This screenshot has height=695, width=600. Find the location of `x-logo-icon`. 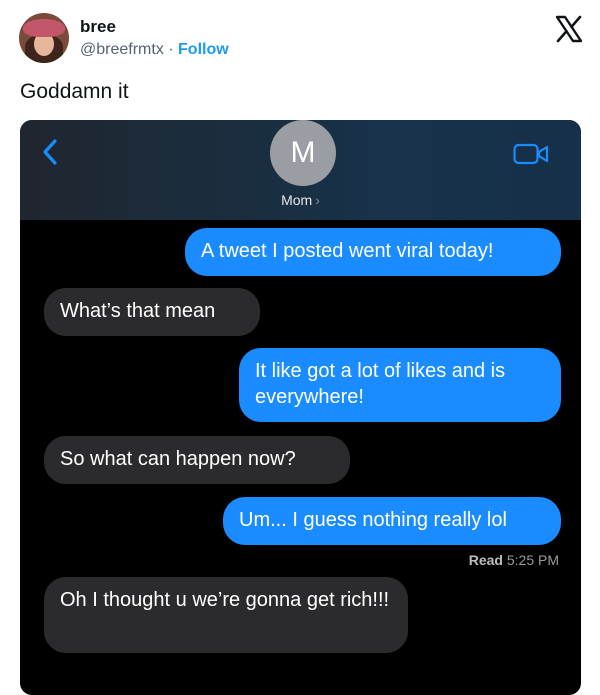

x-logo-icon is located at coordinates (569, 29).